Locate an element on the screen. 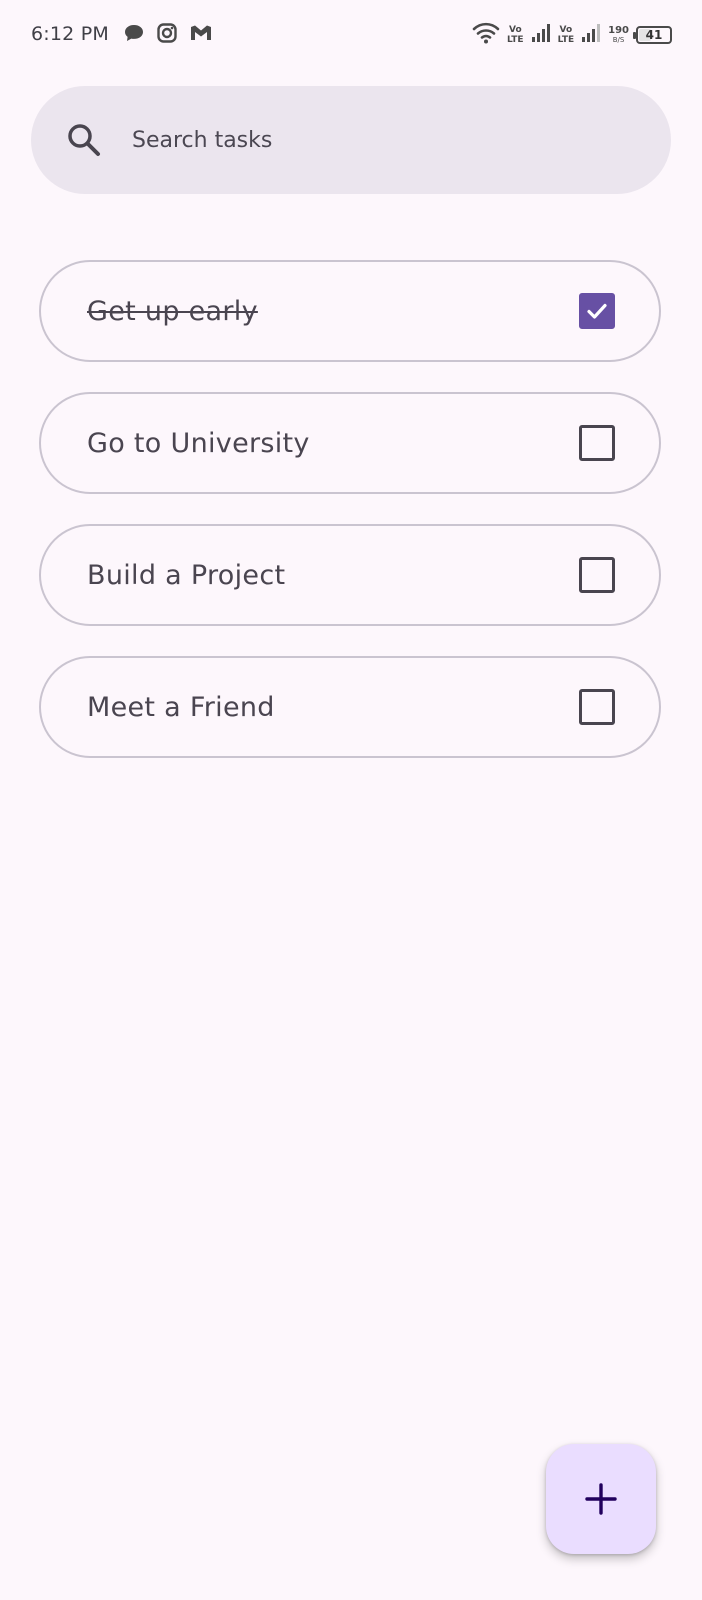 This screenshot has height=1600, width=702. battery-level: 41 is located at coordinates (654, 35).